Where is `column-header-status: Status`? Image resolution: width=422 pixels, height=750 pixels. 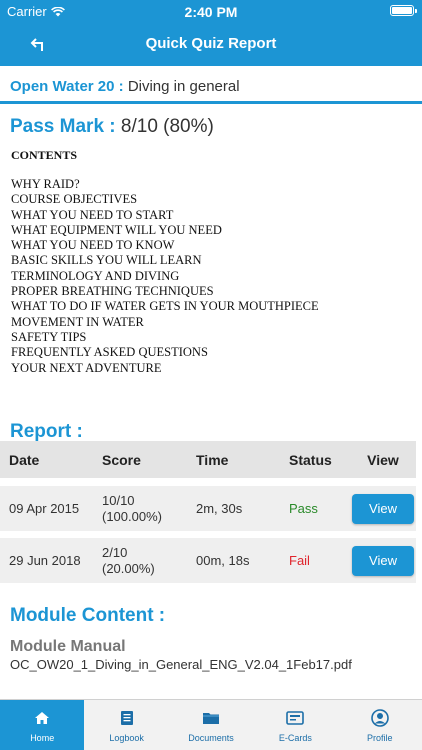
column-header-status: Status is located at coordinates (310, 459).